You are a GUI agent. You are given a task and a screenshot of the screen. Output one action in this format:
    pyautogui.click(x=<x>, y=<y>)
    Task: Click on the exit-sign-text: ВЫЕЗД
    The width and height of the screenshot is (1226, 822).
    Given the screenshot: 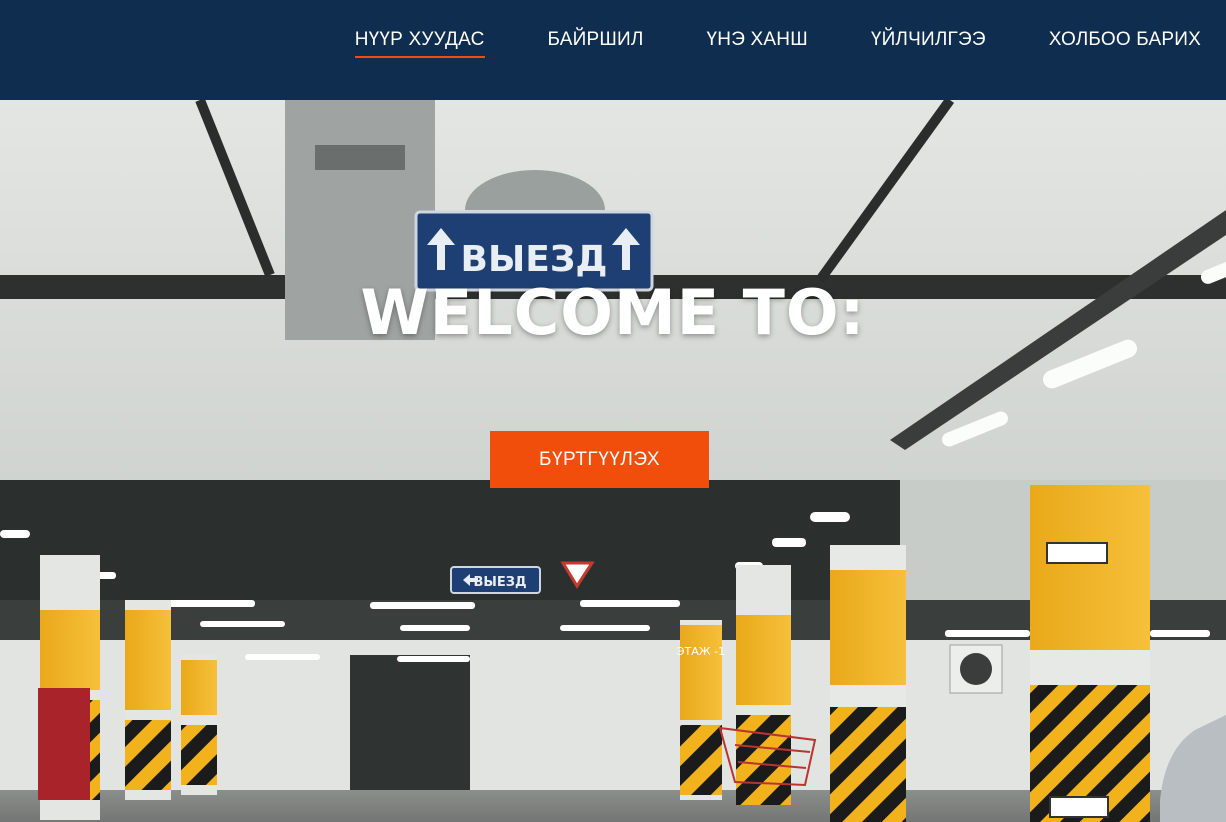 What is the action you would take?
    pyautogui.click(x=534, y=259)
    